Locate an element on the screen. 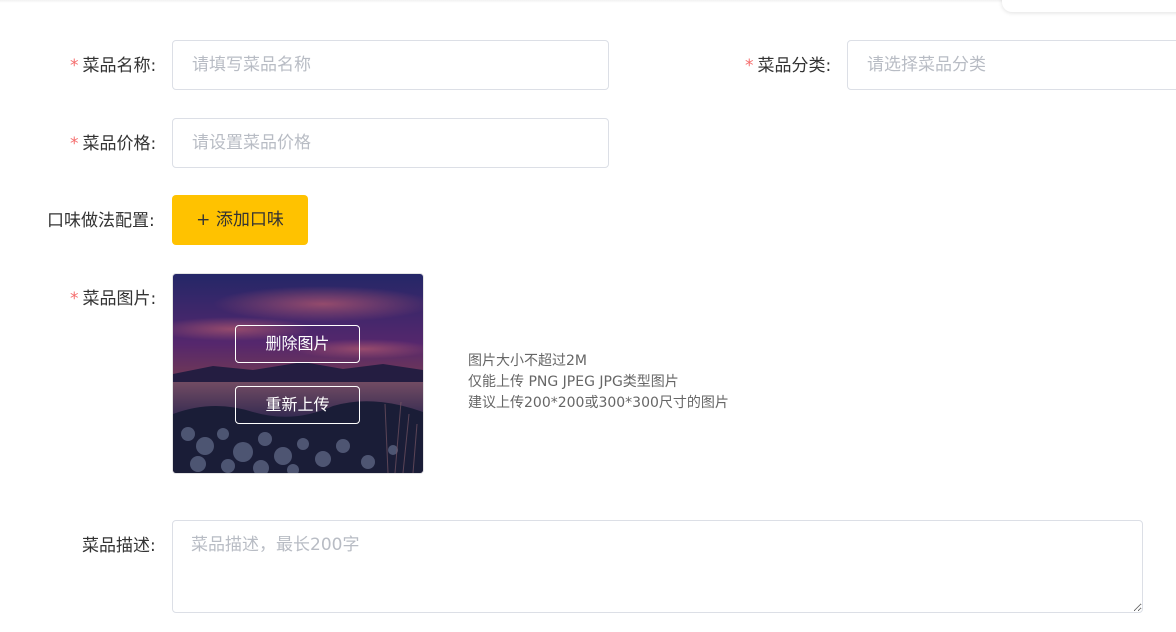 This screenshot has height=632, width=1176. tip-format: 仅能上传 PNG JPEG JPG类型图片 is located at coordinates (573, 382).